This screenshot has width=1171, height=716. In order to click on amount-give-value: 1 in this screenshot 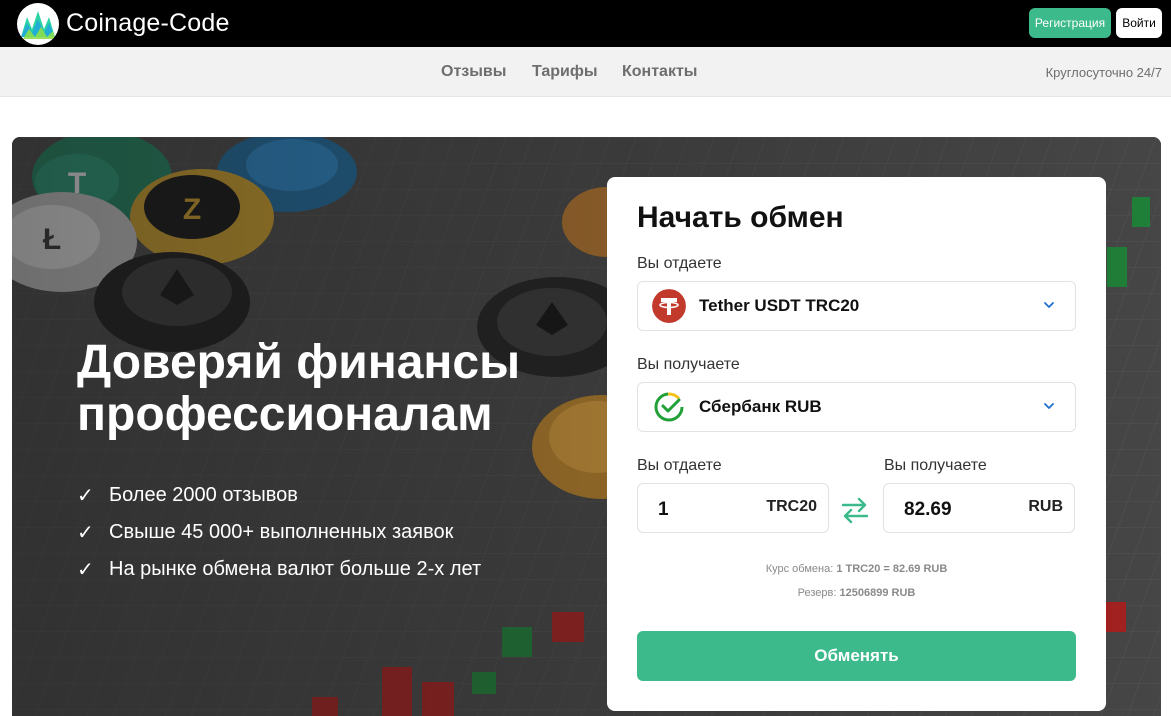, I will do `click(663, 509)`.